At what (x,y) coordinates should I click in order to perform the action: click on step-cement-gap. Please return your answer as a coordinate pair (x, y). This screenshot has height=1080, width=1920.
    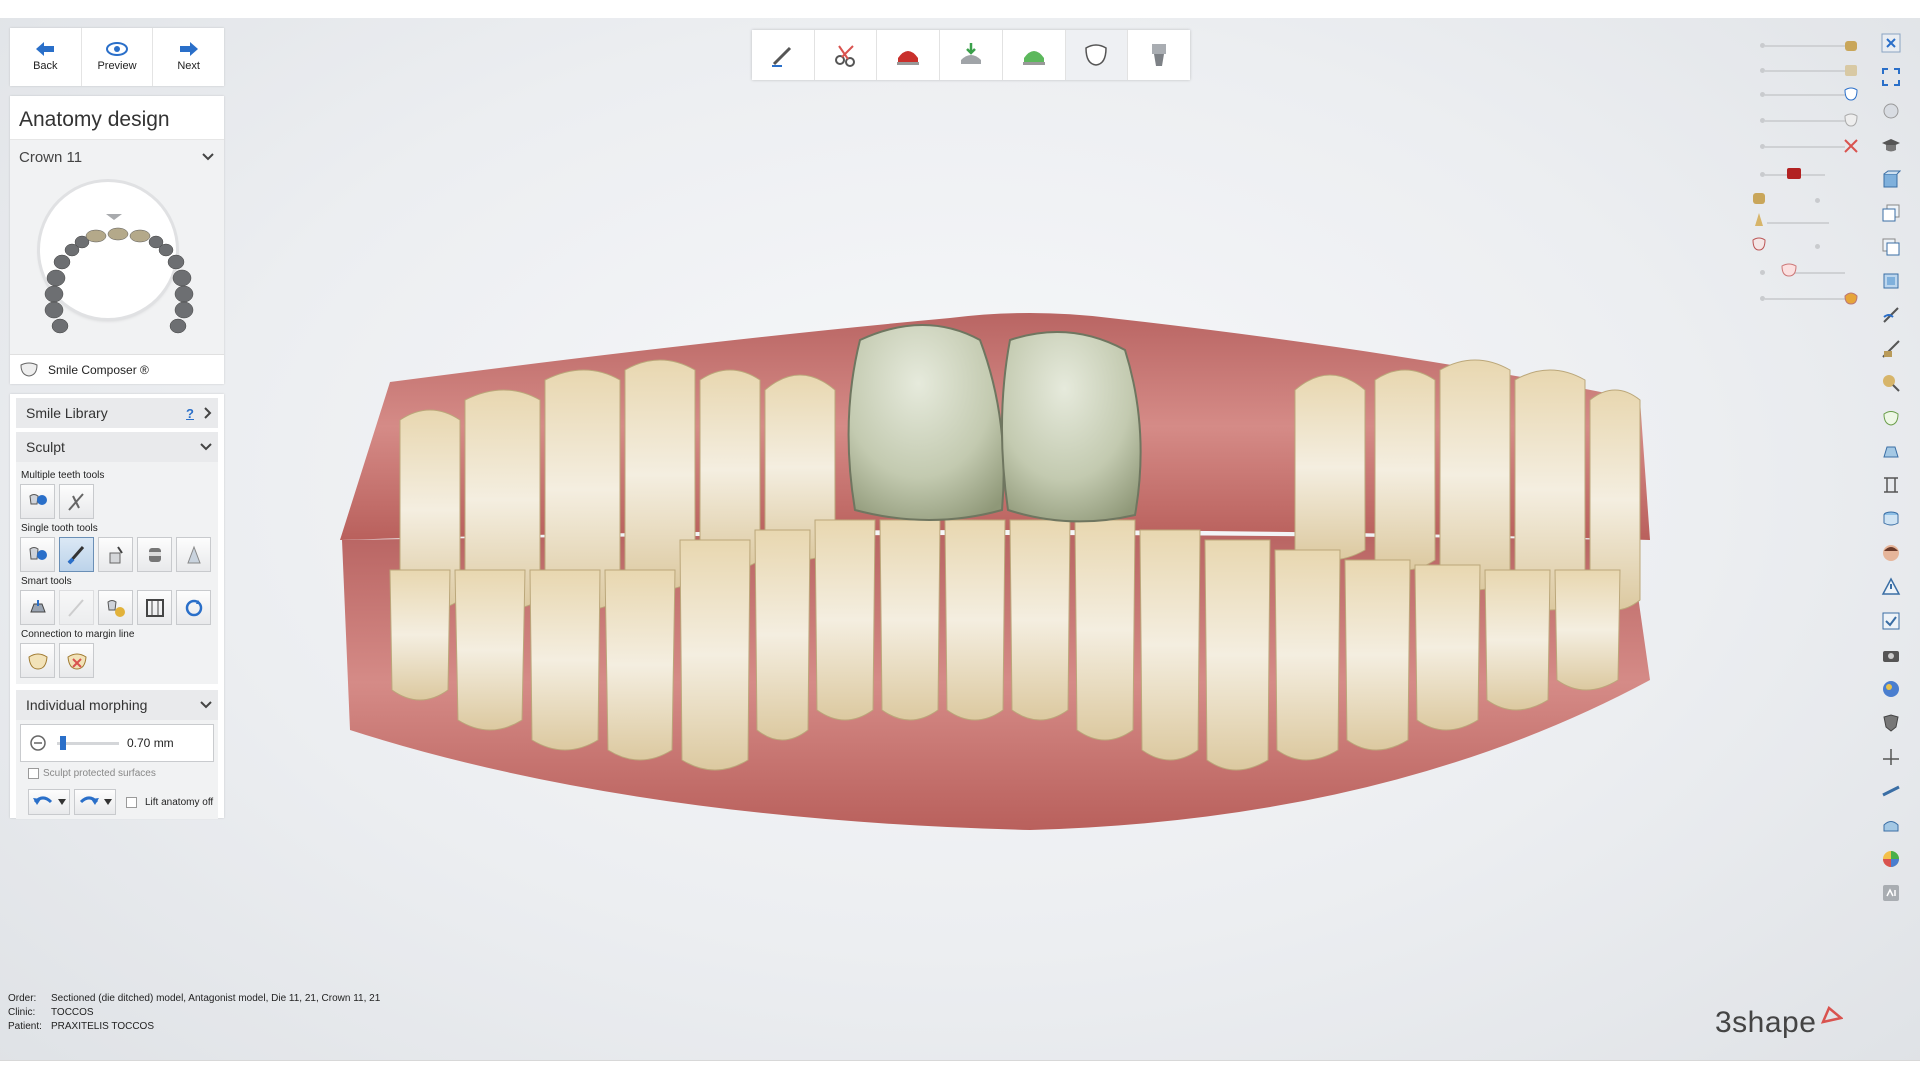
    Looking at the image, I should click on (1034, 55).